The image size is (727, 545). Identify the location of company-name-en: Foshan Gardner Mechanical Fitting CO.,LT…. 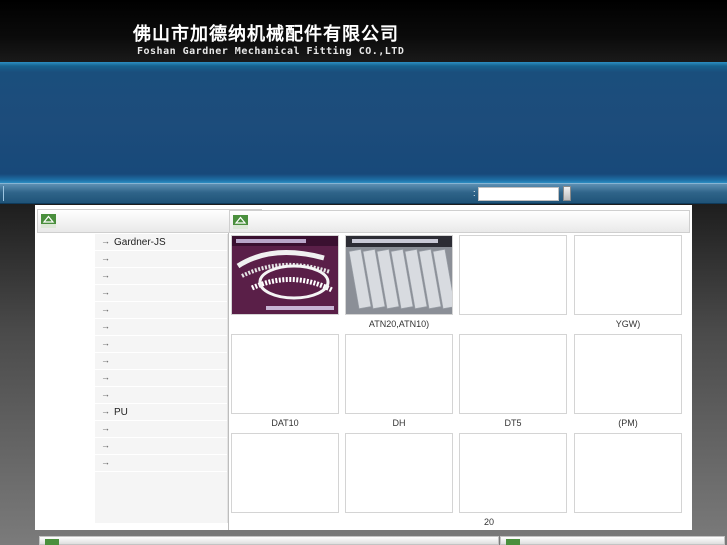
(271, 51).